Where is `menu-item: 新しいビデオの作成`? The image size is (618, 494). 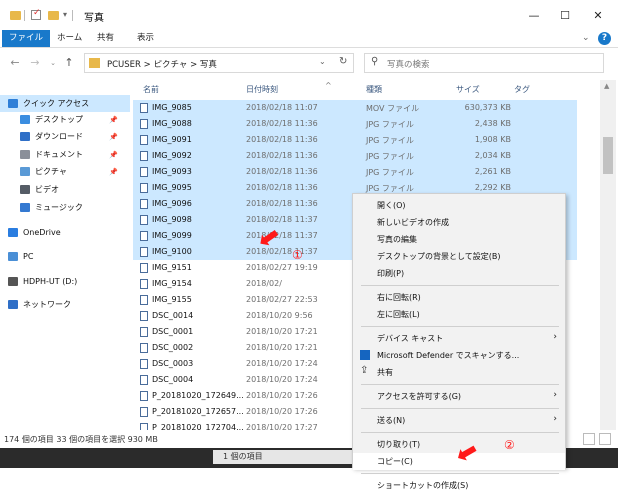
menu-item: 新しいビデオの作成 is located at coordinates (459, 222).